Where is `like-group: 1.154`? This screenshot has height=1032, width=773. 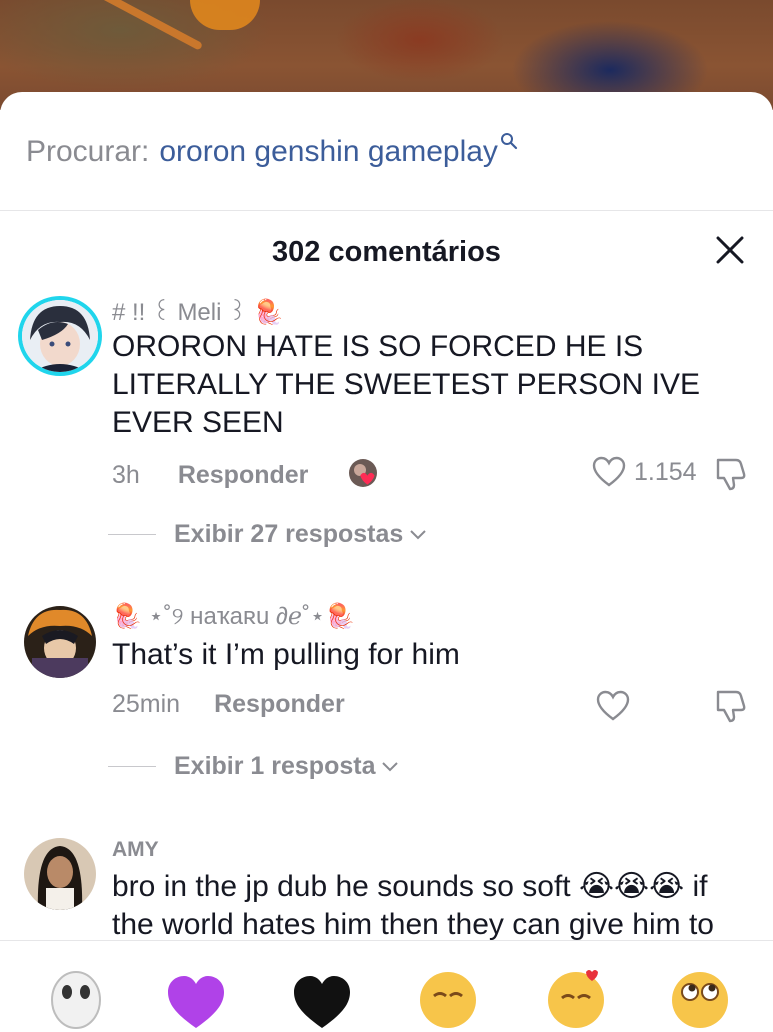
like-group: 1.154 is located at coordinates (644, 472).